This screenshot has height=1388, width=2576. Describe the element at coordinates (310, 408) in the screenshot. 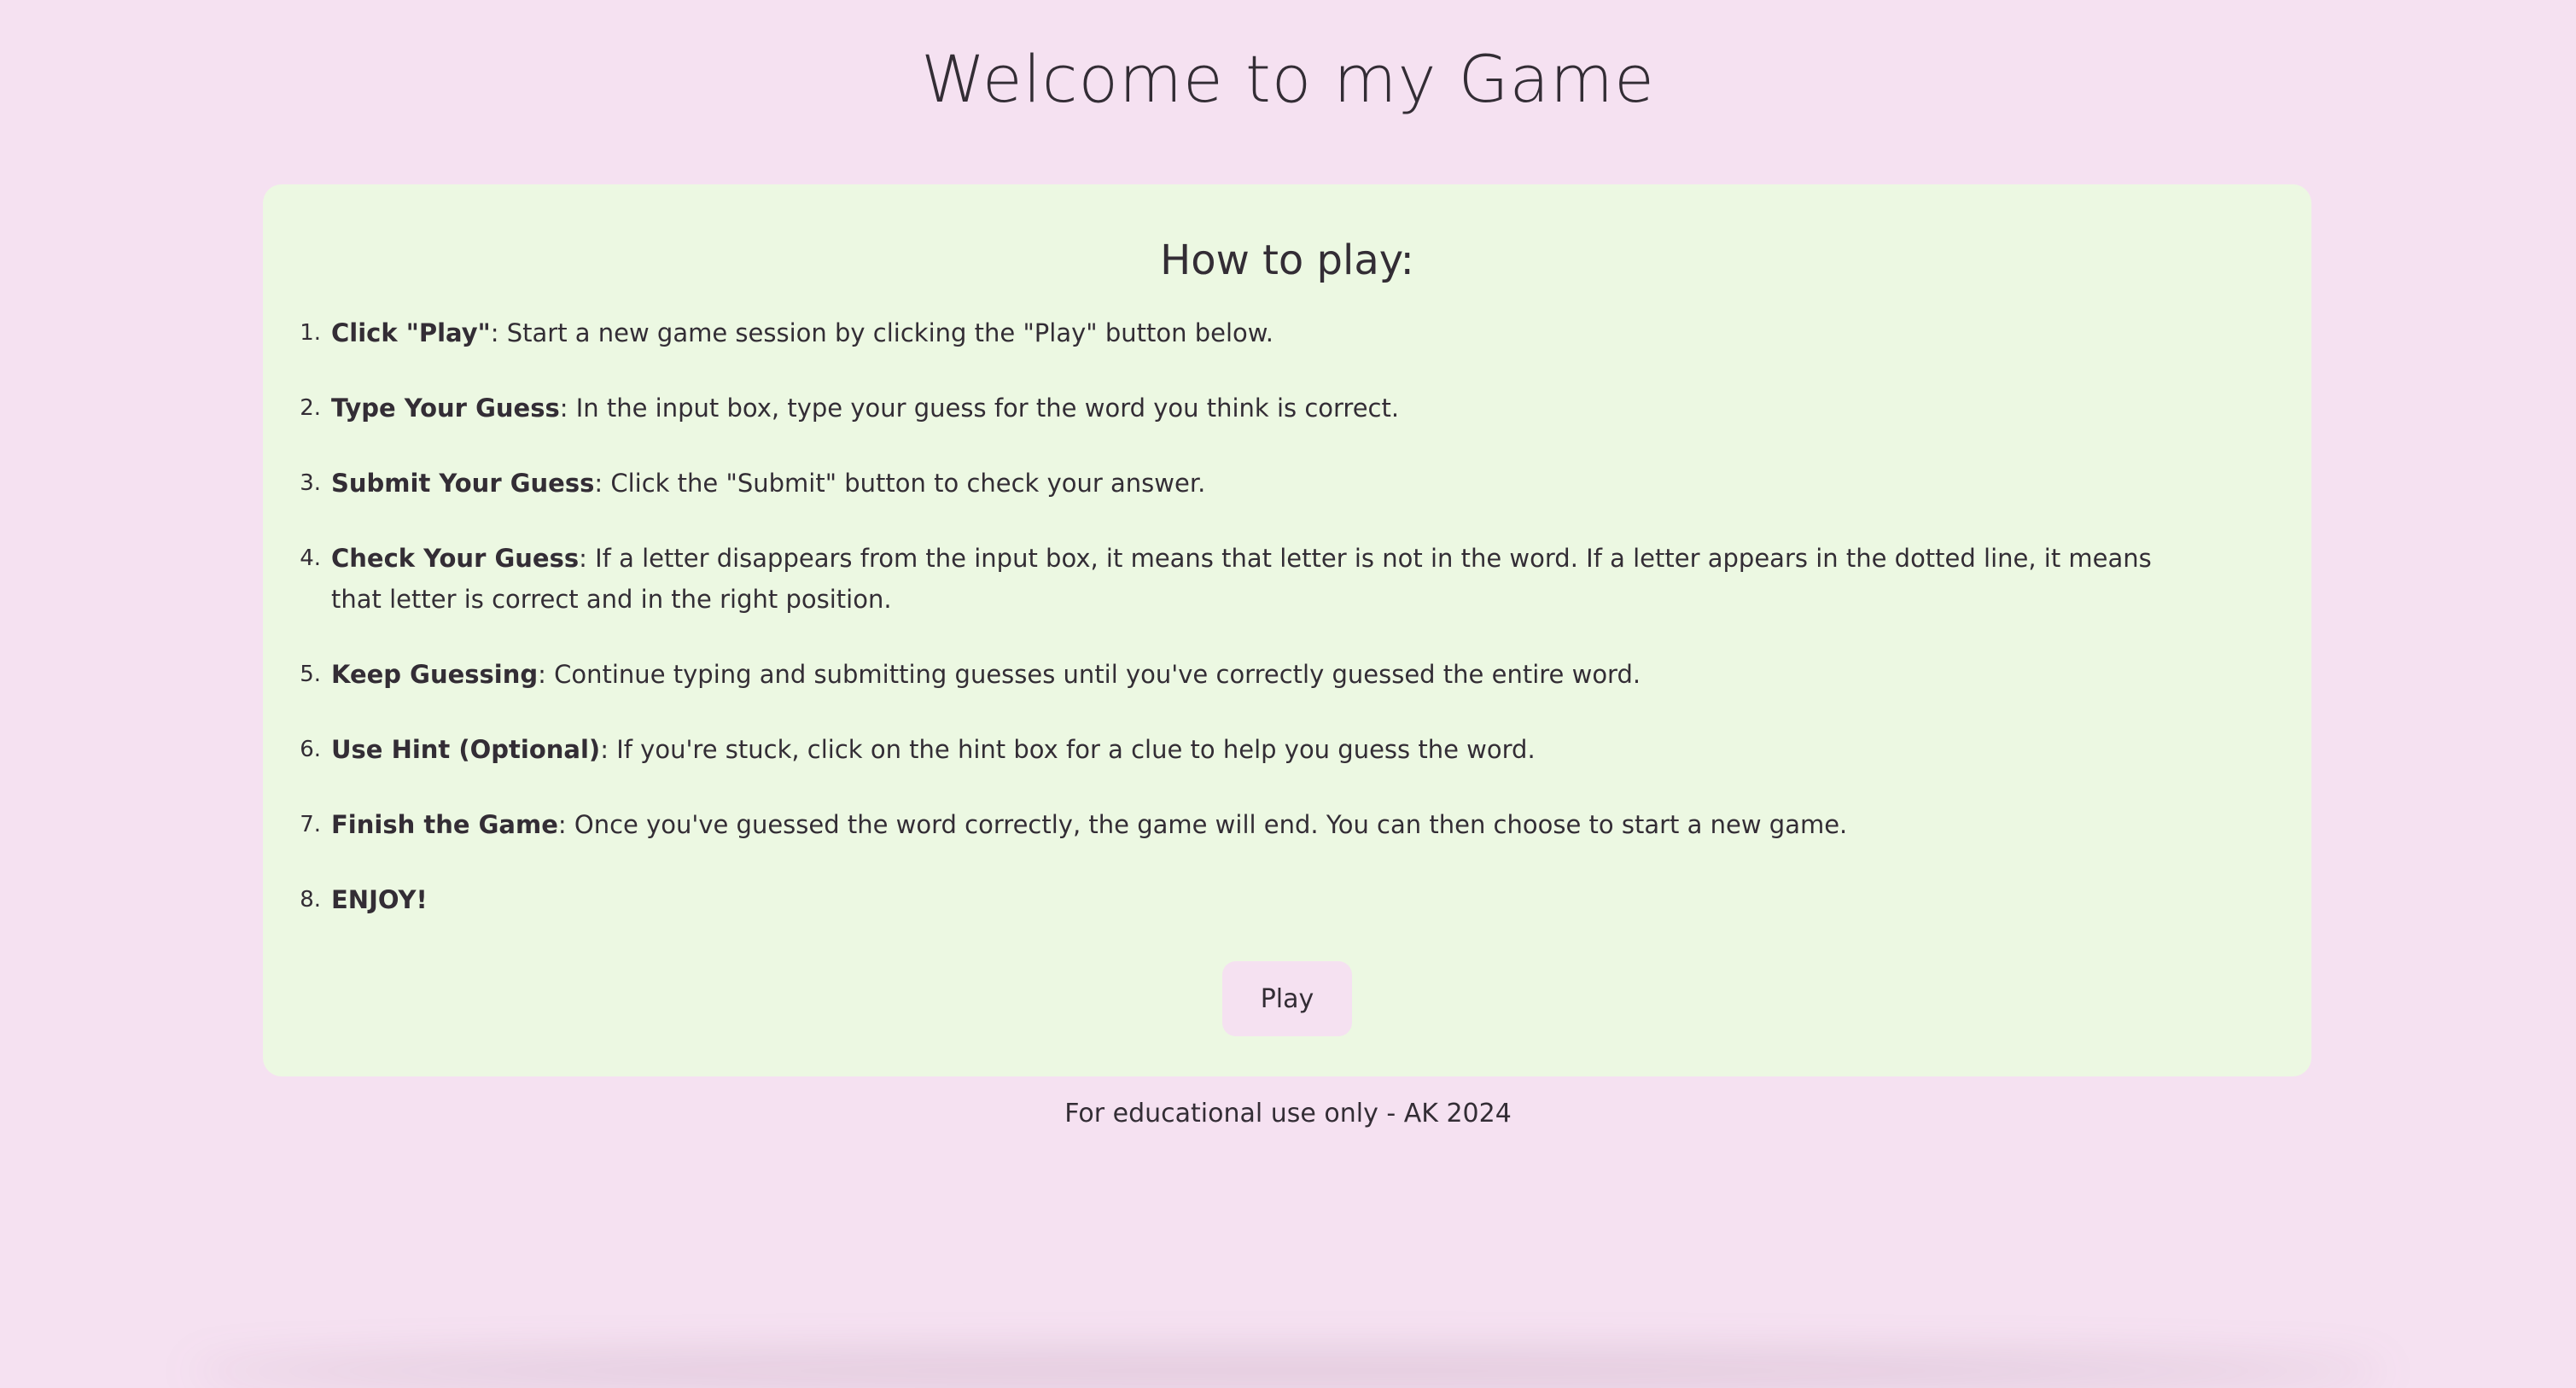

I see `step-number: 2.` at that location.